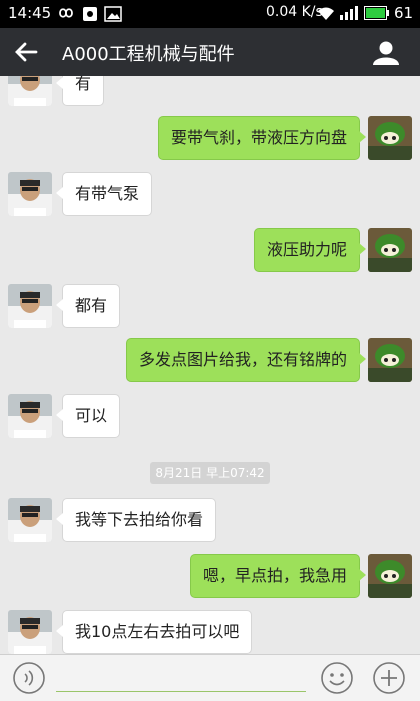 Image resolution: width=420 pixels, height=701 pixels. Describe the element at coordinates (376, 13) in the screenshot. I see `battery-icon` at that location.